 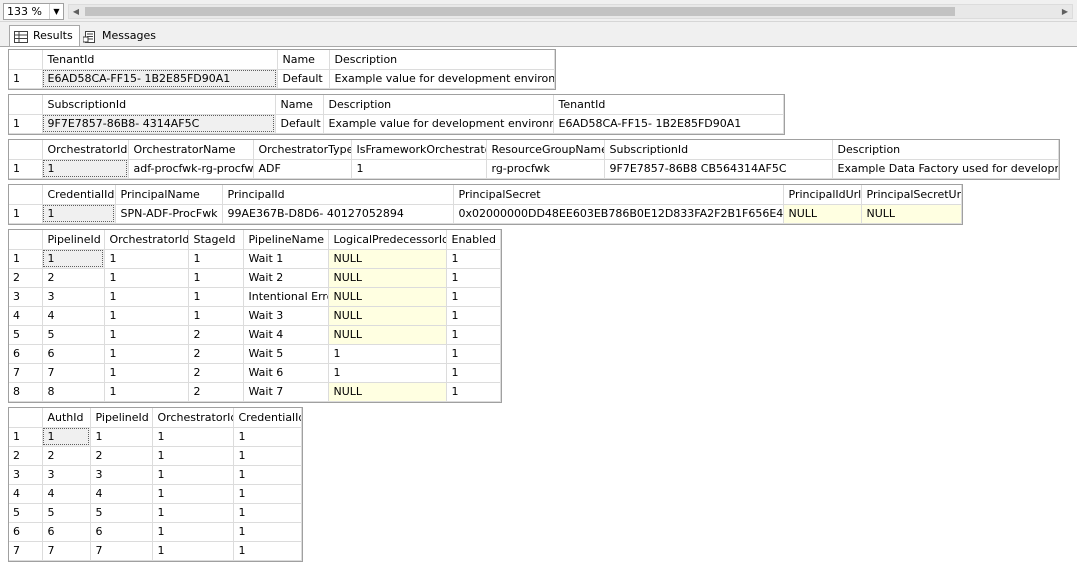 I want to click on table-row: 8 8 1 2 Wait 7 NULL 1, so click(x=255, y=392).